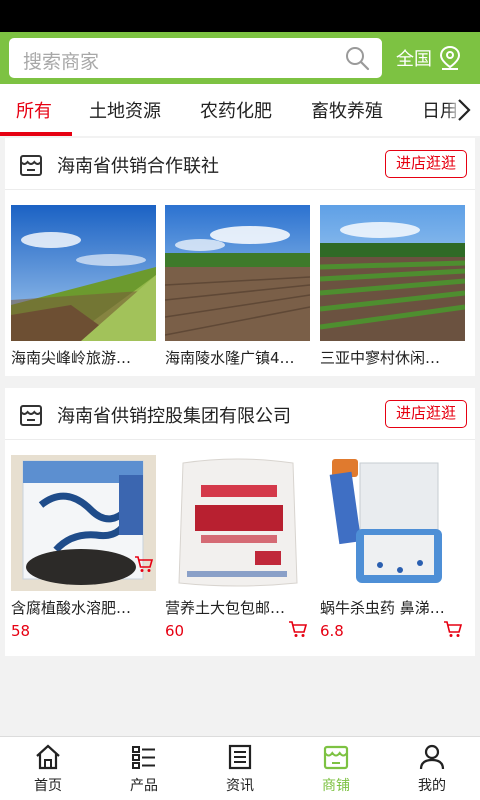 Image resolution: width=480 pixels, height=800 pixels. I want to click on soil-sack-photo, so click(237, 523).